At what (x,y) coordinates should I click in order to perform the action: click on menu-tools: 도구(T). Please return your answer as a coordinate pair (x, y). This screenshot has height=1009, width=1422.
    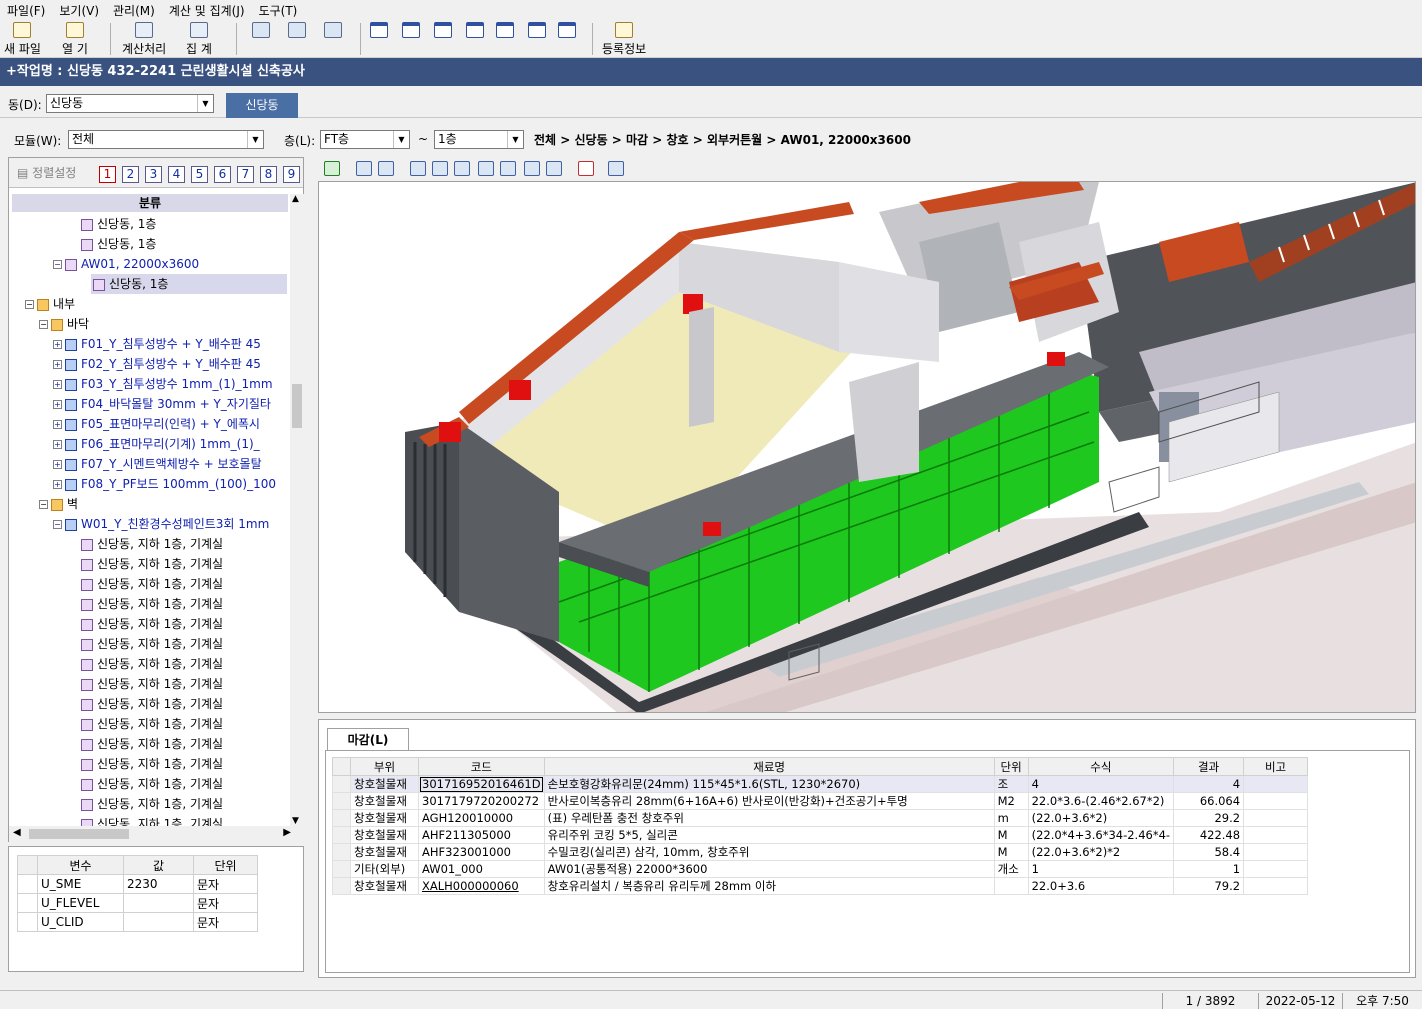
    Looking at the image, I should click on (278, 10).